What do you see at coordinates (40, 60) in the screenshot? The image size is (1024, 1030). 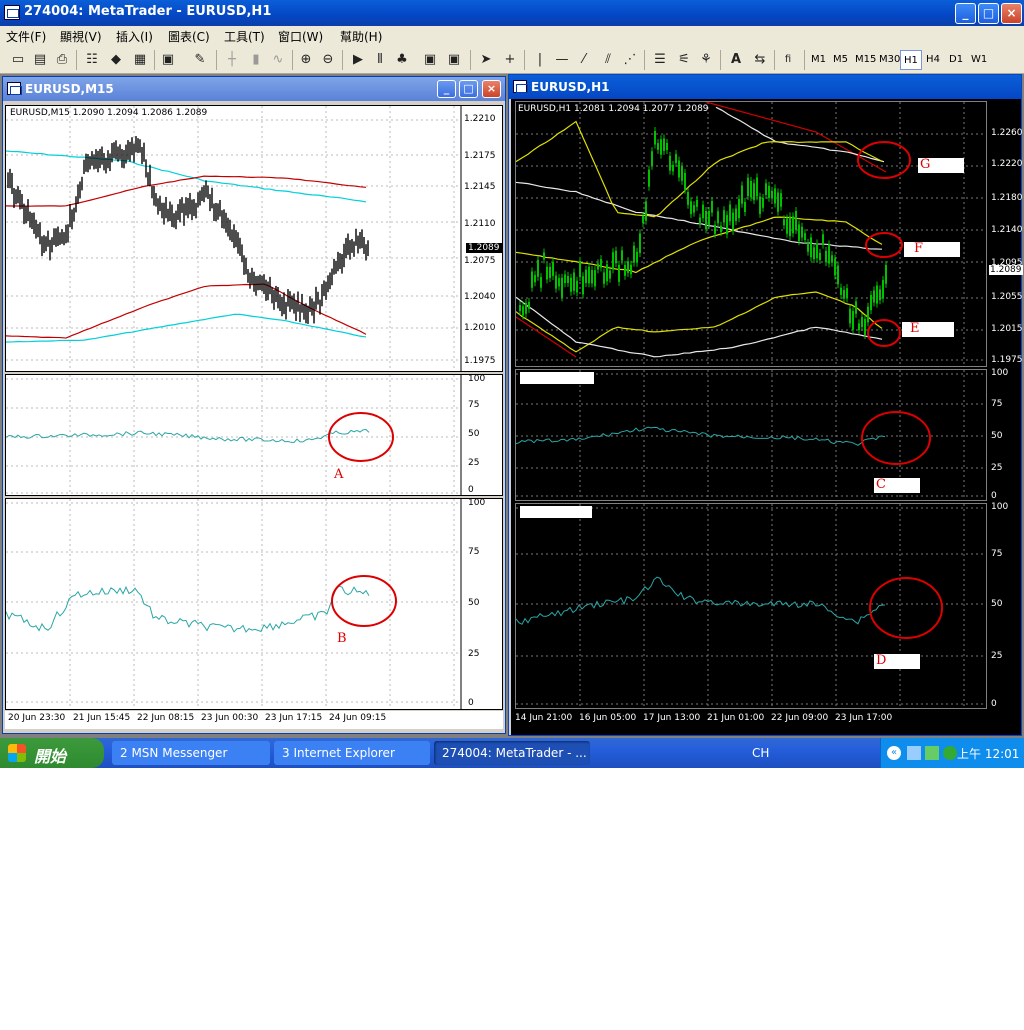 I see `open-icon: ▤` at bounding box center [40, 60].